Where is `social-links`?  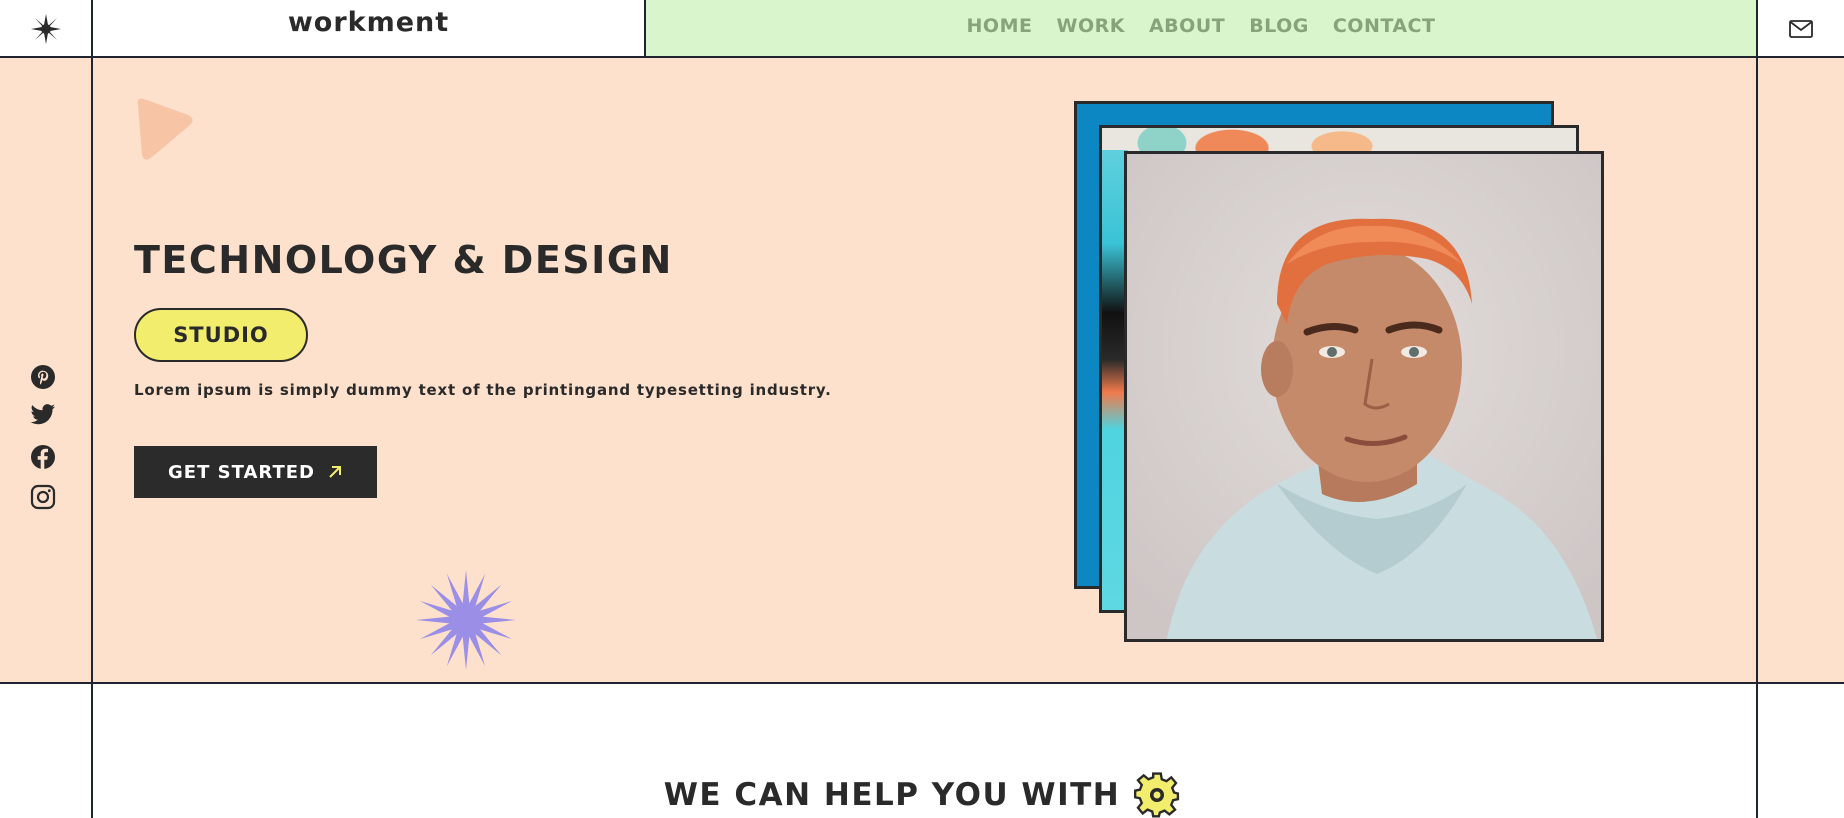
social-links is located at coordinates (43, 437).